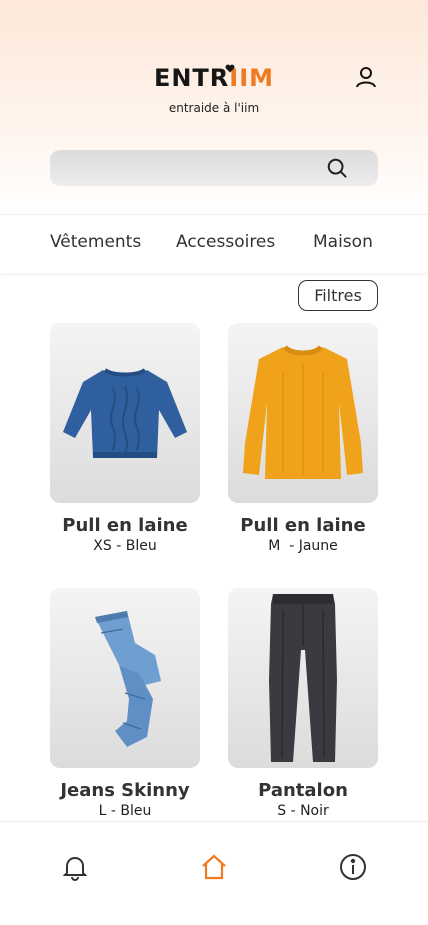  I want to click on heart-icon, so click(230, 68).